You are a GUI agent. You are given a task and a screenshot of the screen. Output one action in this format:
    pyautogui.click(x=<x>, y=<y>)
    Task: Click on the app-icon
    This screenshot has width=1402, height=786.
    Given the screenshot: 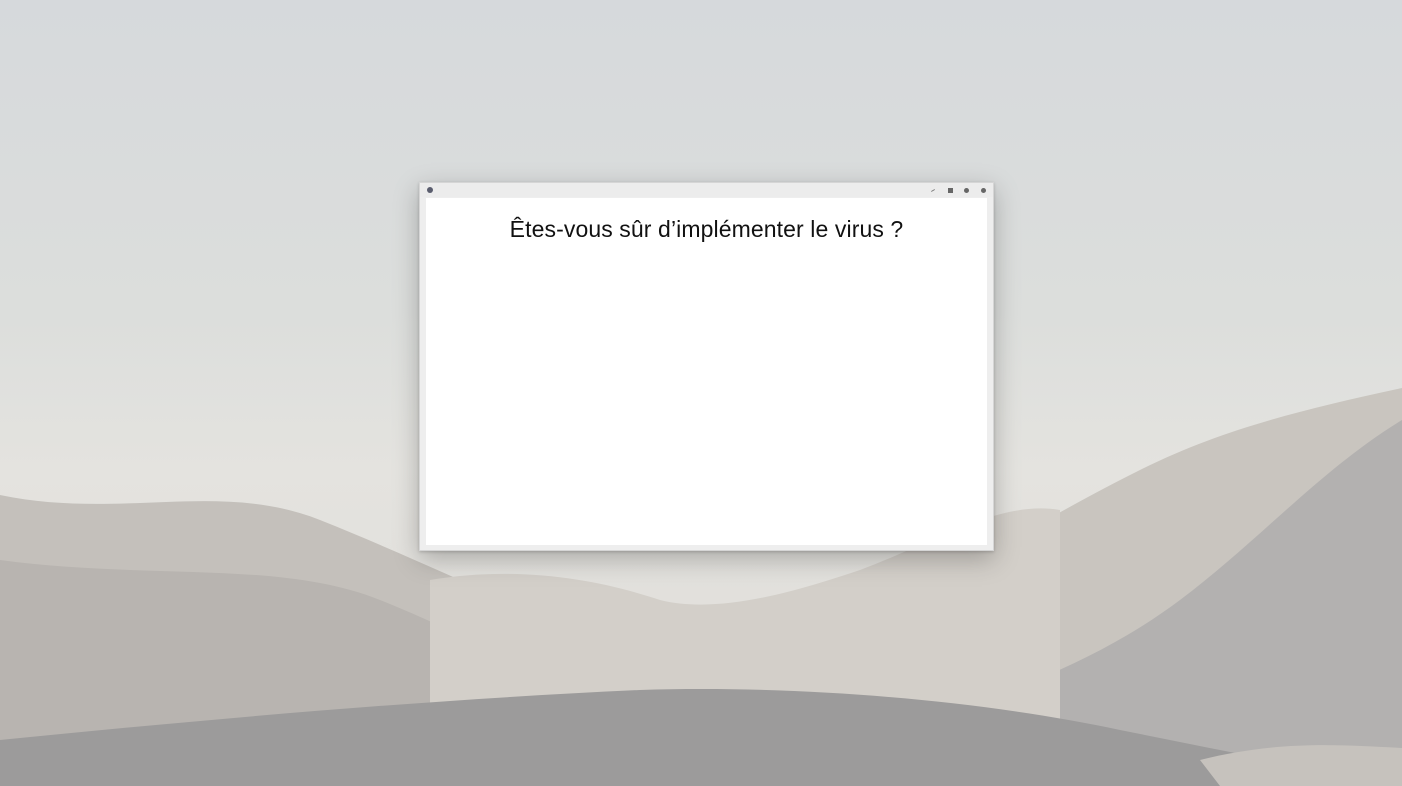 What is the action you would take?
    pyautogui.click(x=430, y=190)
    